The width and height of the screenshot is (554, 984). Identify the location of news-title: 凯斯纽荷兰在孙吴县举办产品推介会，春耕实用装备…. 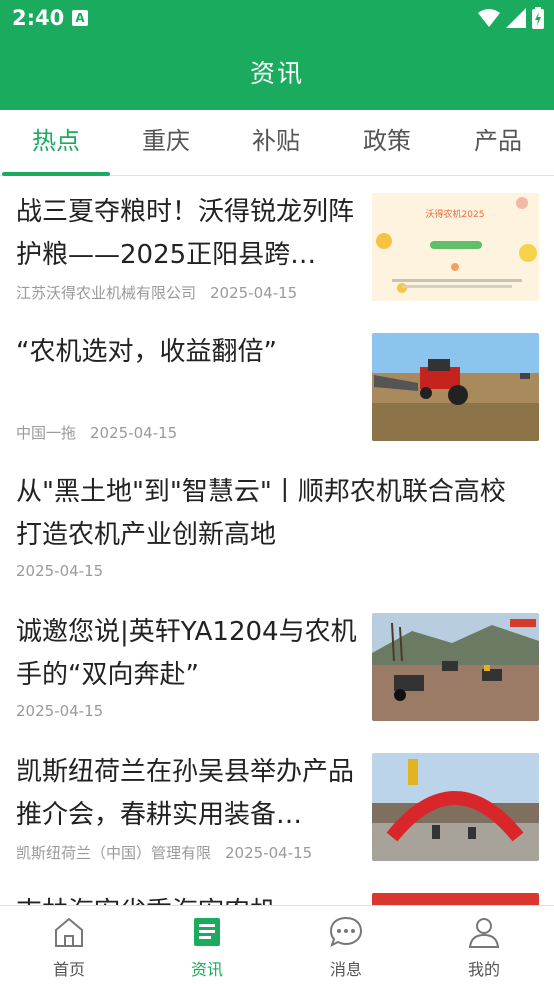
(185, 793).